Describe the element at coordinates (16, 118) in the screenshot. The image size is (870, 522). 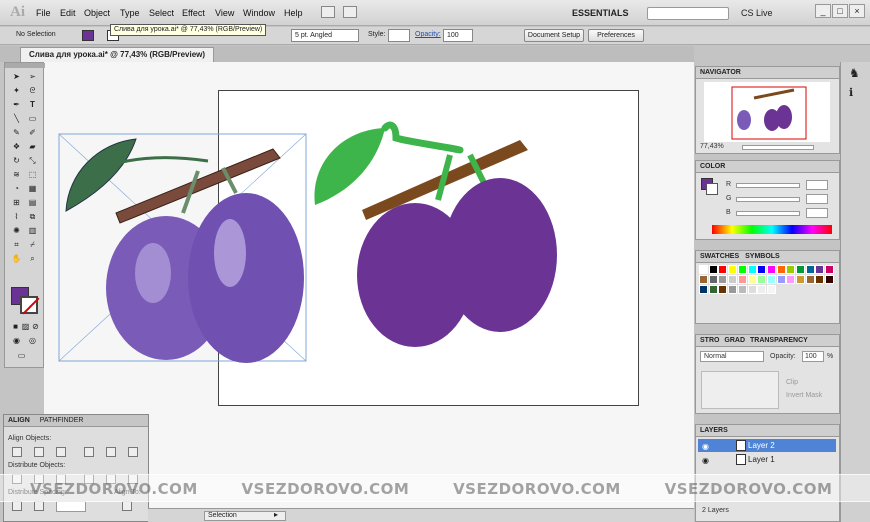
I see `line-tool-icon: ╲` at that location.